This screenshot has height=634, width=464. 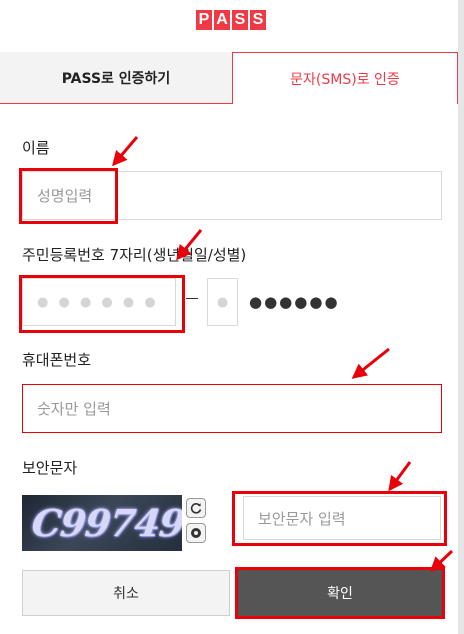 What do you see at coordinates (232, 408) in the screenshot?
I see `phone-input: 숫자만 입력` at bounding box center [232, 408].